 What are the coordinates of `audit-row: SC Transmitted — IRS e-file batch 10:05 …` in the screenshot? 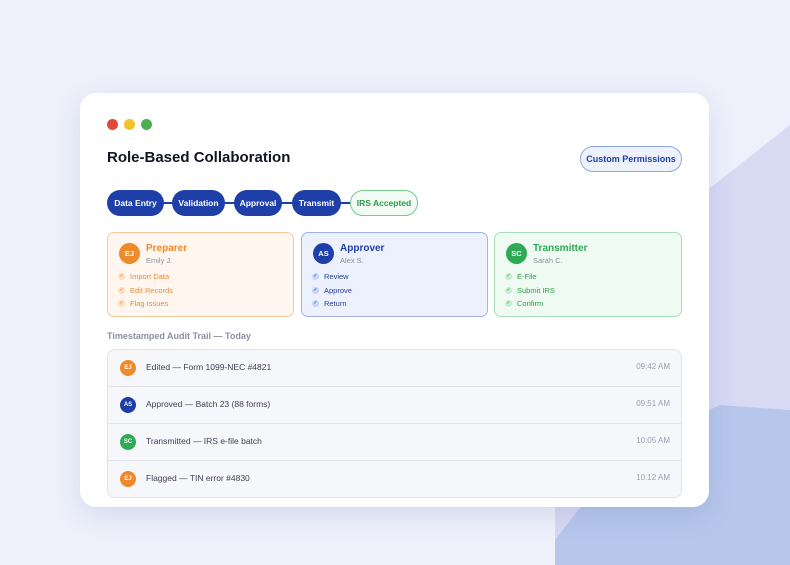 It's located at (394, 442).